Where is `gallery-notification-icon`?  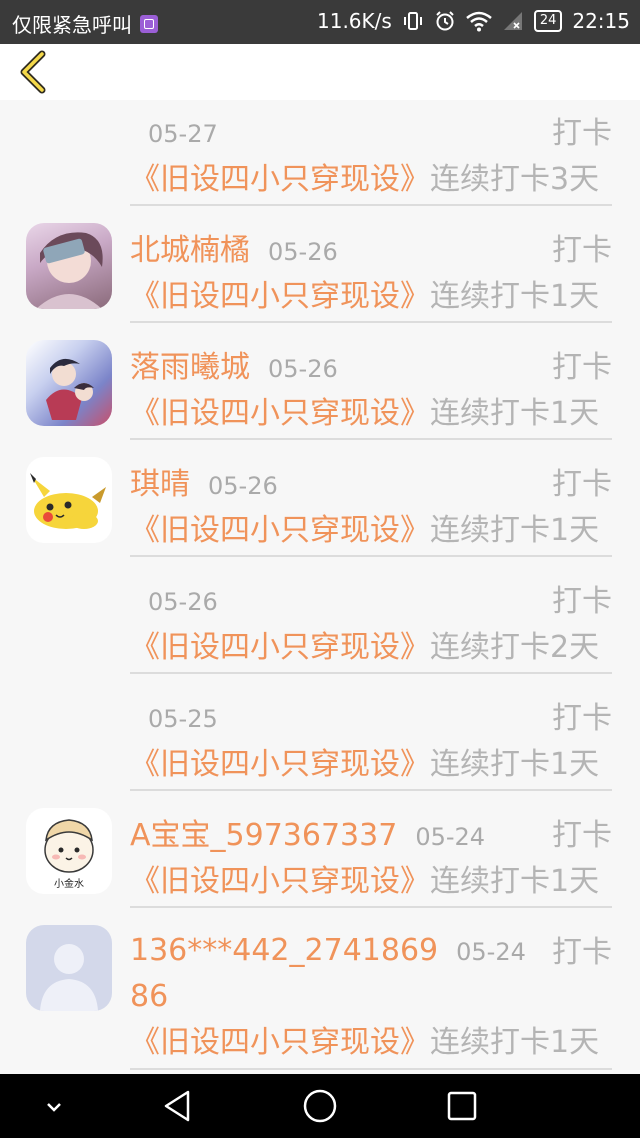
gallery-notification-icon is located at coordinates (149, 23).